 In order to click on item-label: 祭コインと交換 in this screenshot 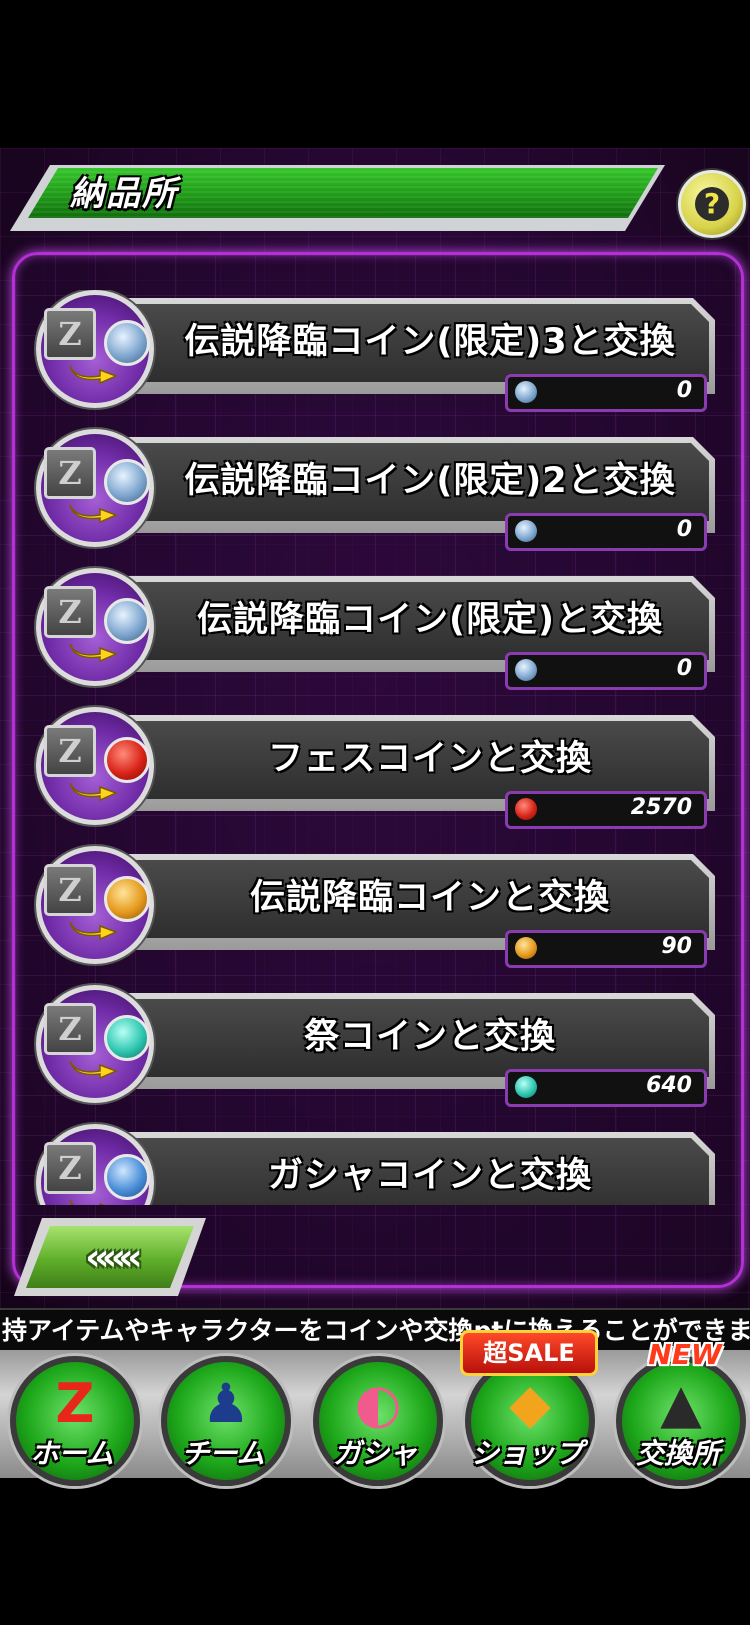, I will do `click(429, 1037)`.